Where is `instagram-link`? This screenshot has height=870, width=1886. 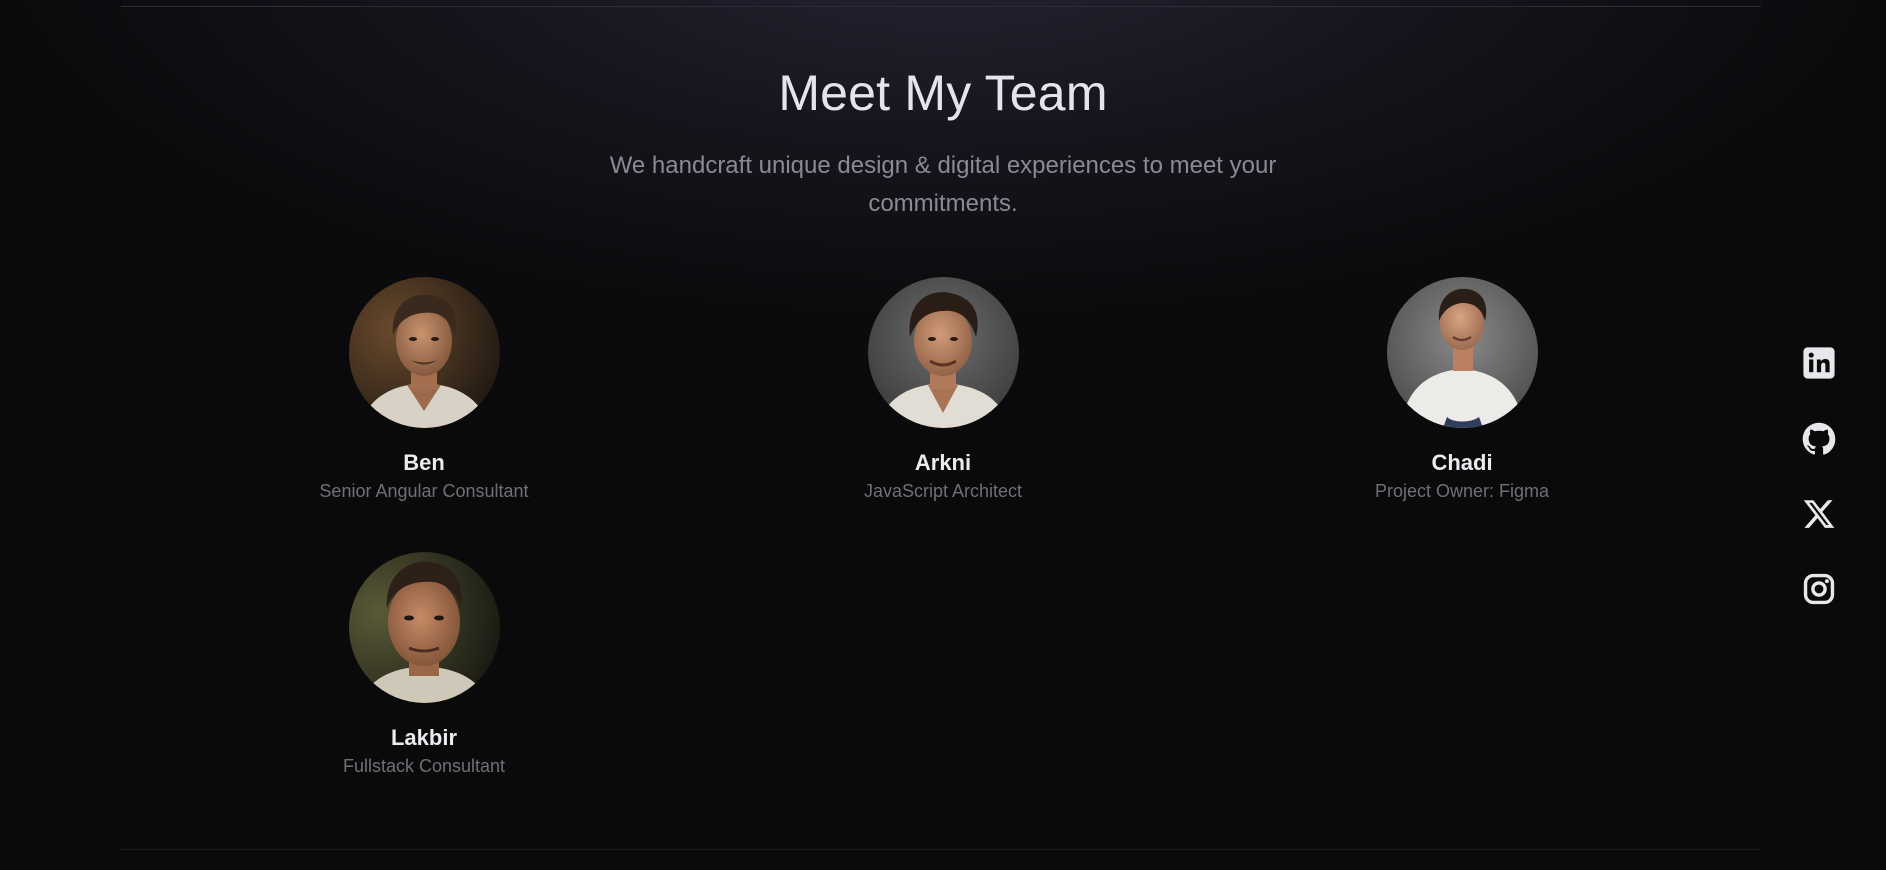 instagram-link is located at coordinates (1819, 589).